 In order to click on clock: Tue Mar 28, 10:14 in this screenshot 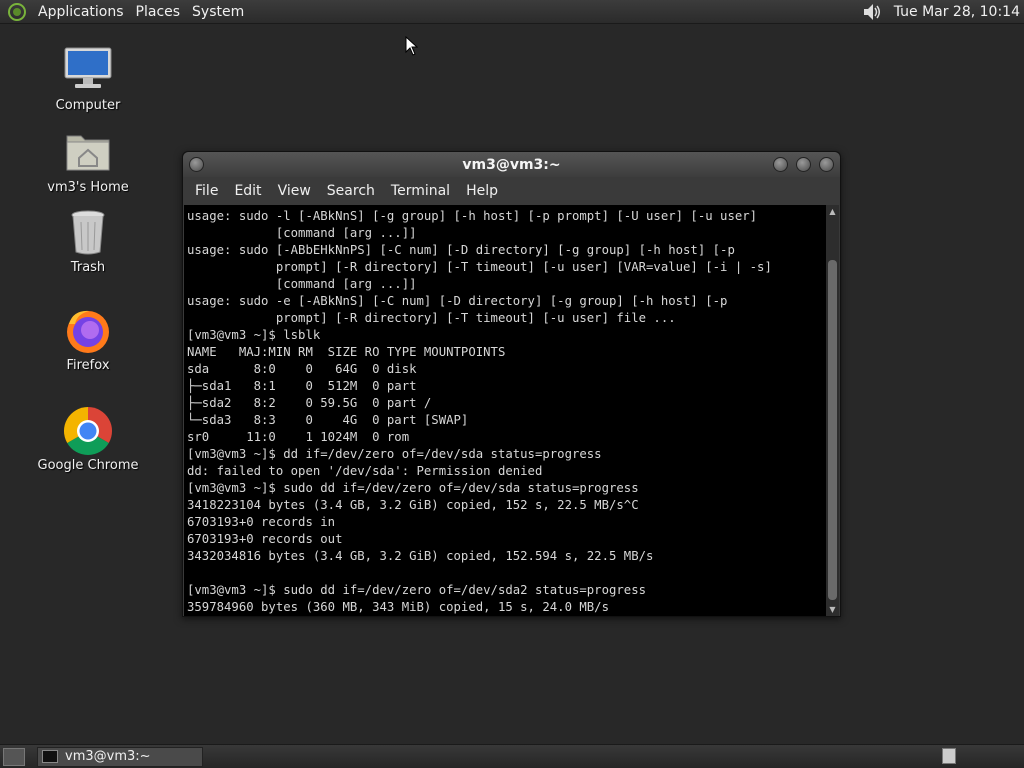, I will do `click(957, 12)`.